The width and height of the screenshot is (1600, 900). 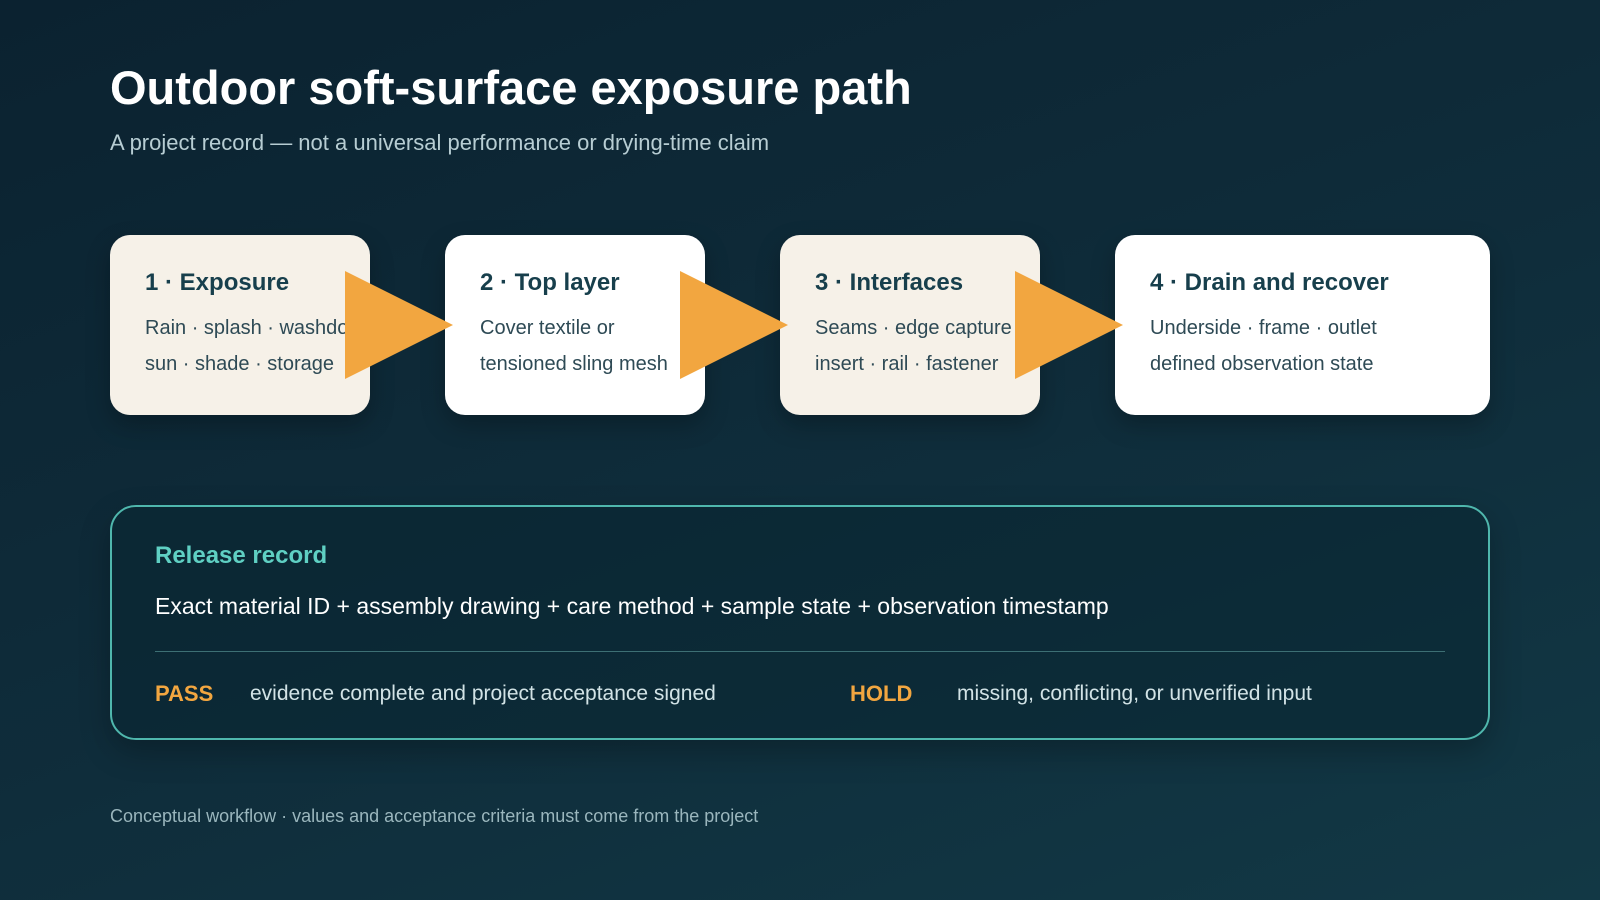 I want to click on step-title: 3 · Interfaces, so click(x=889, y=282).